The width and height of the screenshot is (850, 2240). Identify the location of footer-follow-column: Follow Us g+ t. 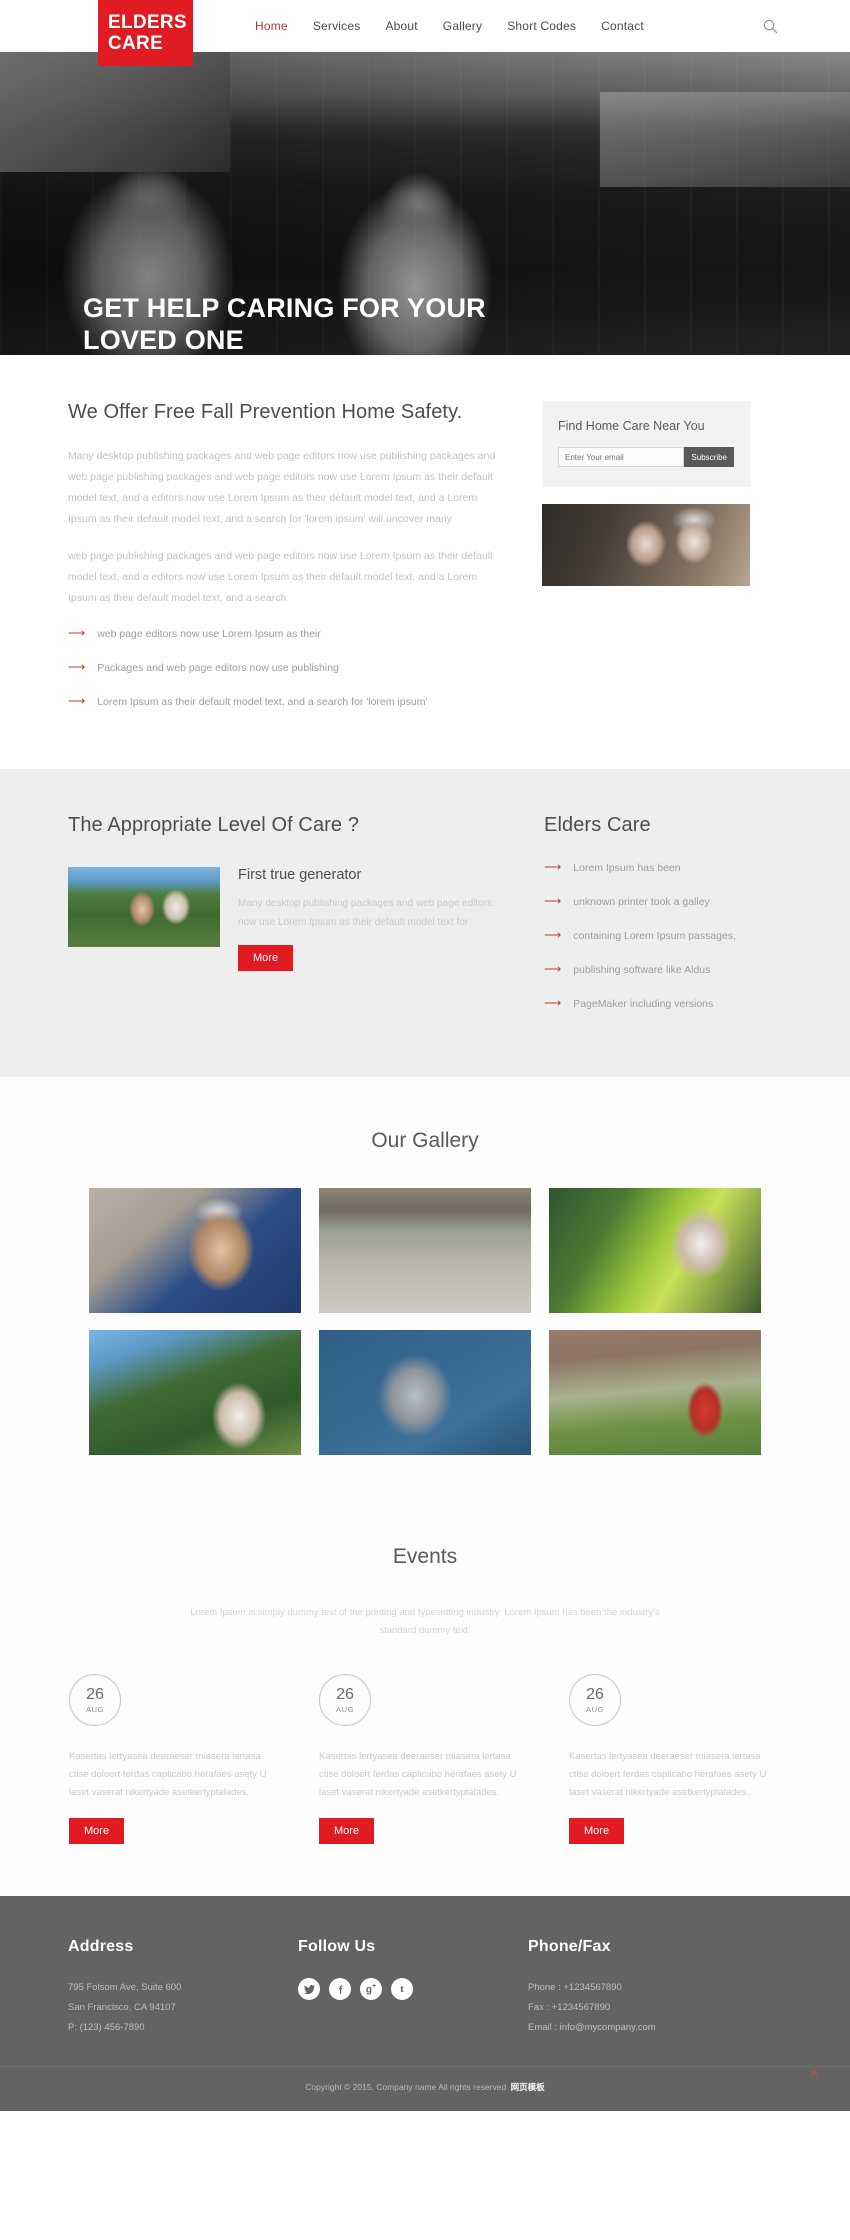
(413, 1988).